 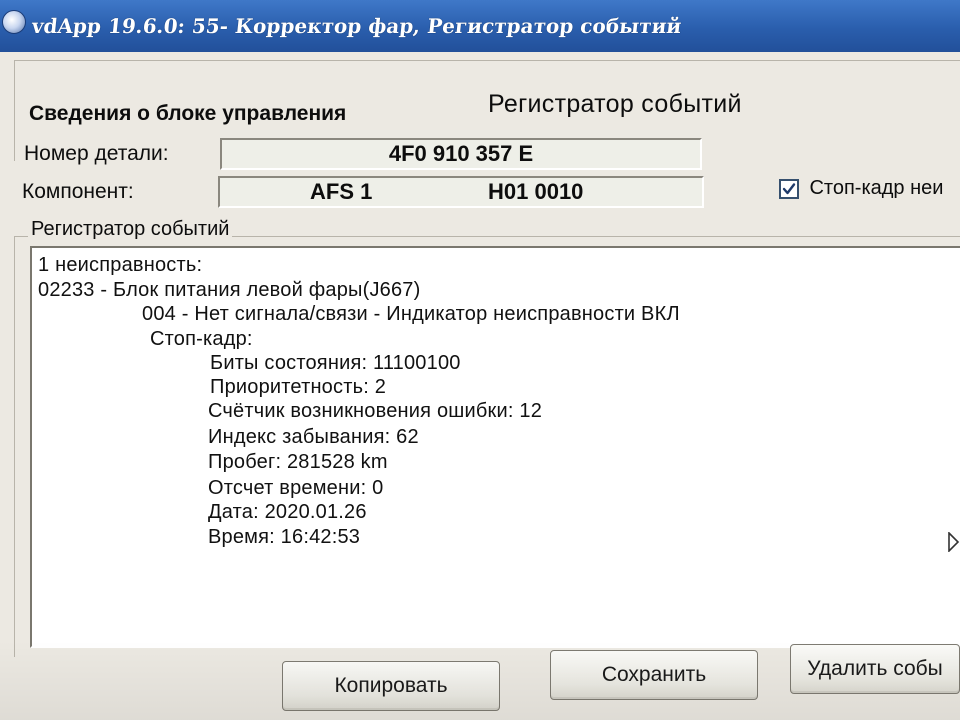 I want to click on freeze-frame-toggle: Стоп-кадр неи, so click(x=861, y=188).